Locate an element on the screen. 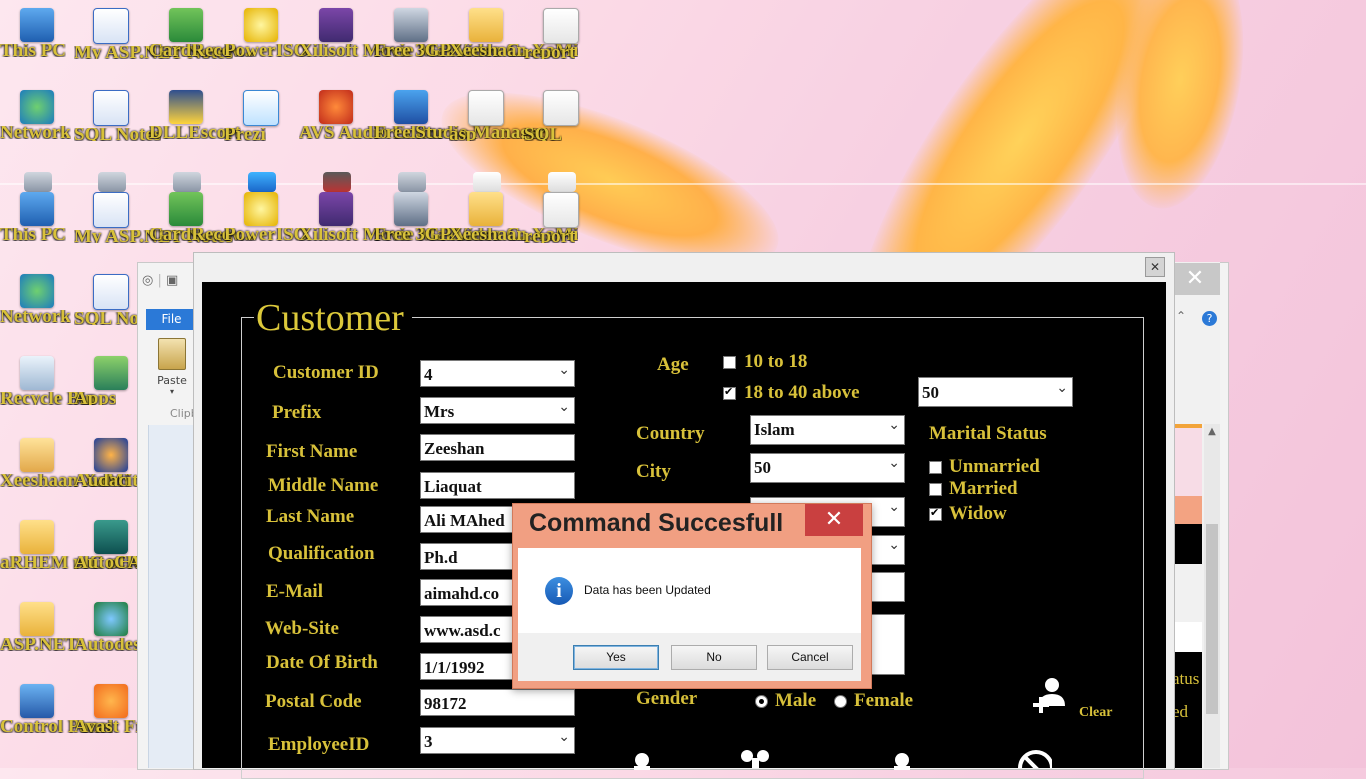  dialog-close-button: ✕ is located at coordinates (834, 520).